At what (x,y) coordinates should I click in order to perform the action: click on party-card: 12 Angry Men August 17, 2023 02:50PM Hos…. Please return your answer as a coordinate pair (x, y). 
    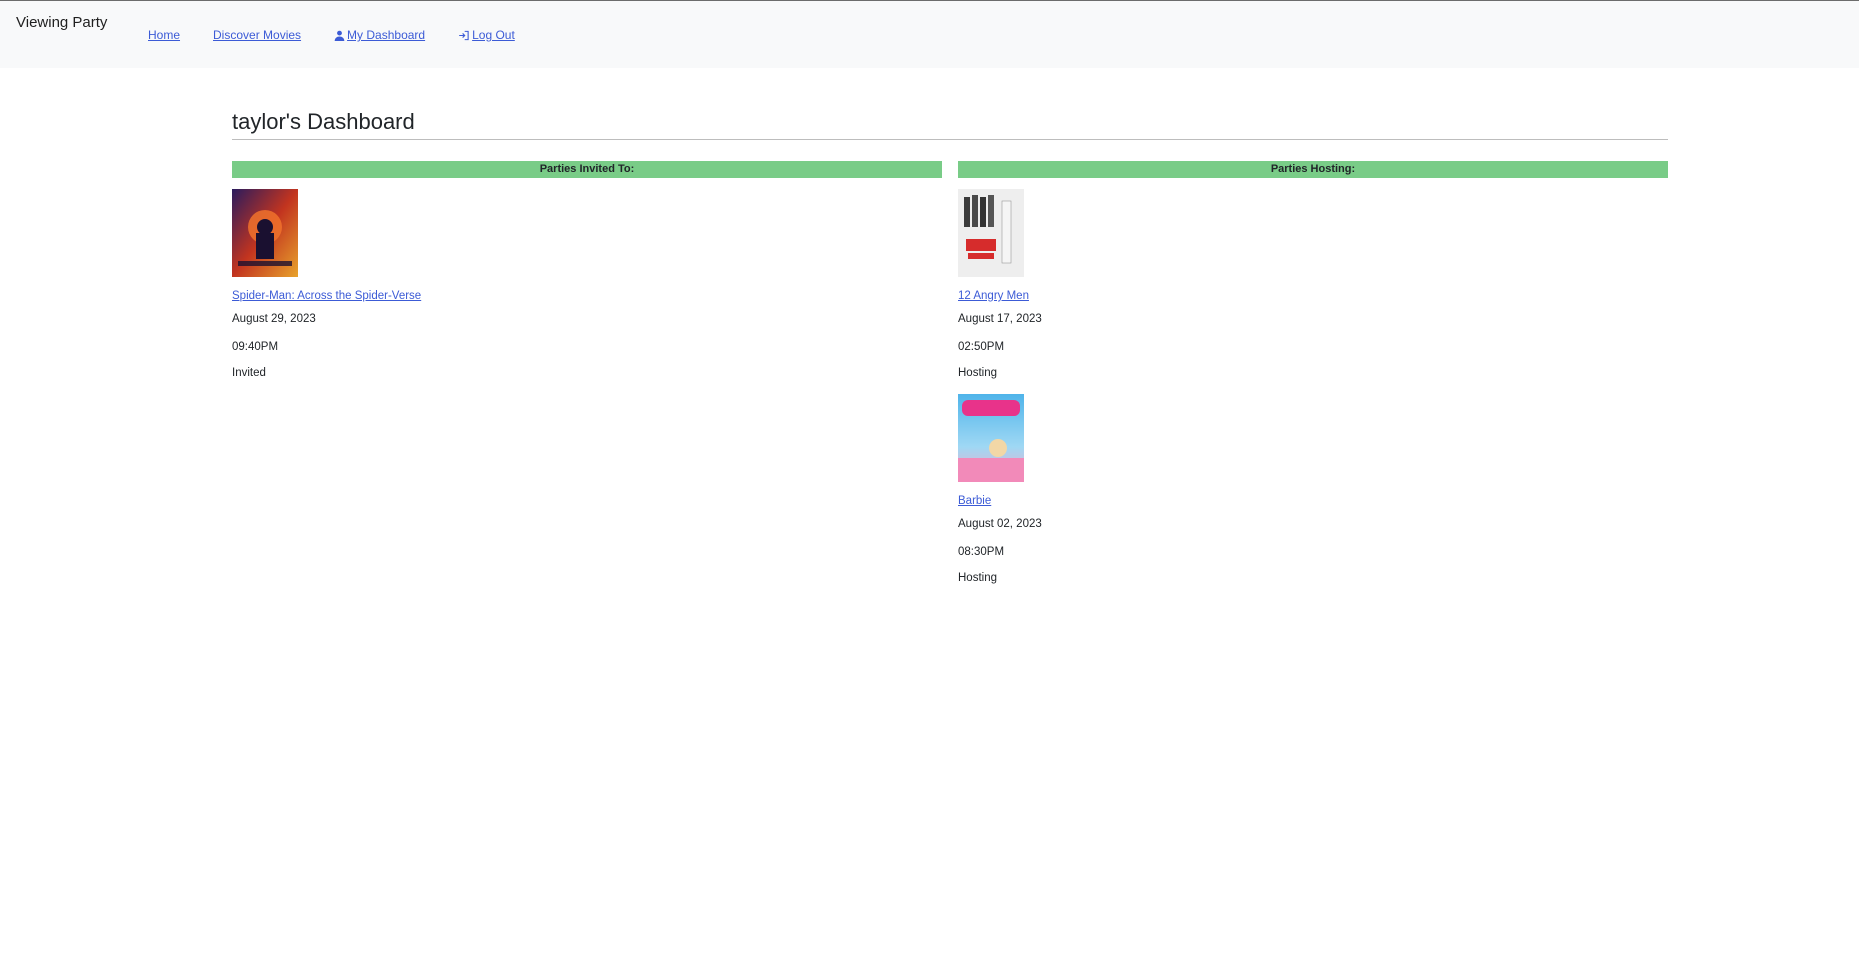
    Looking at the image, I should click on (1313, 286).